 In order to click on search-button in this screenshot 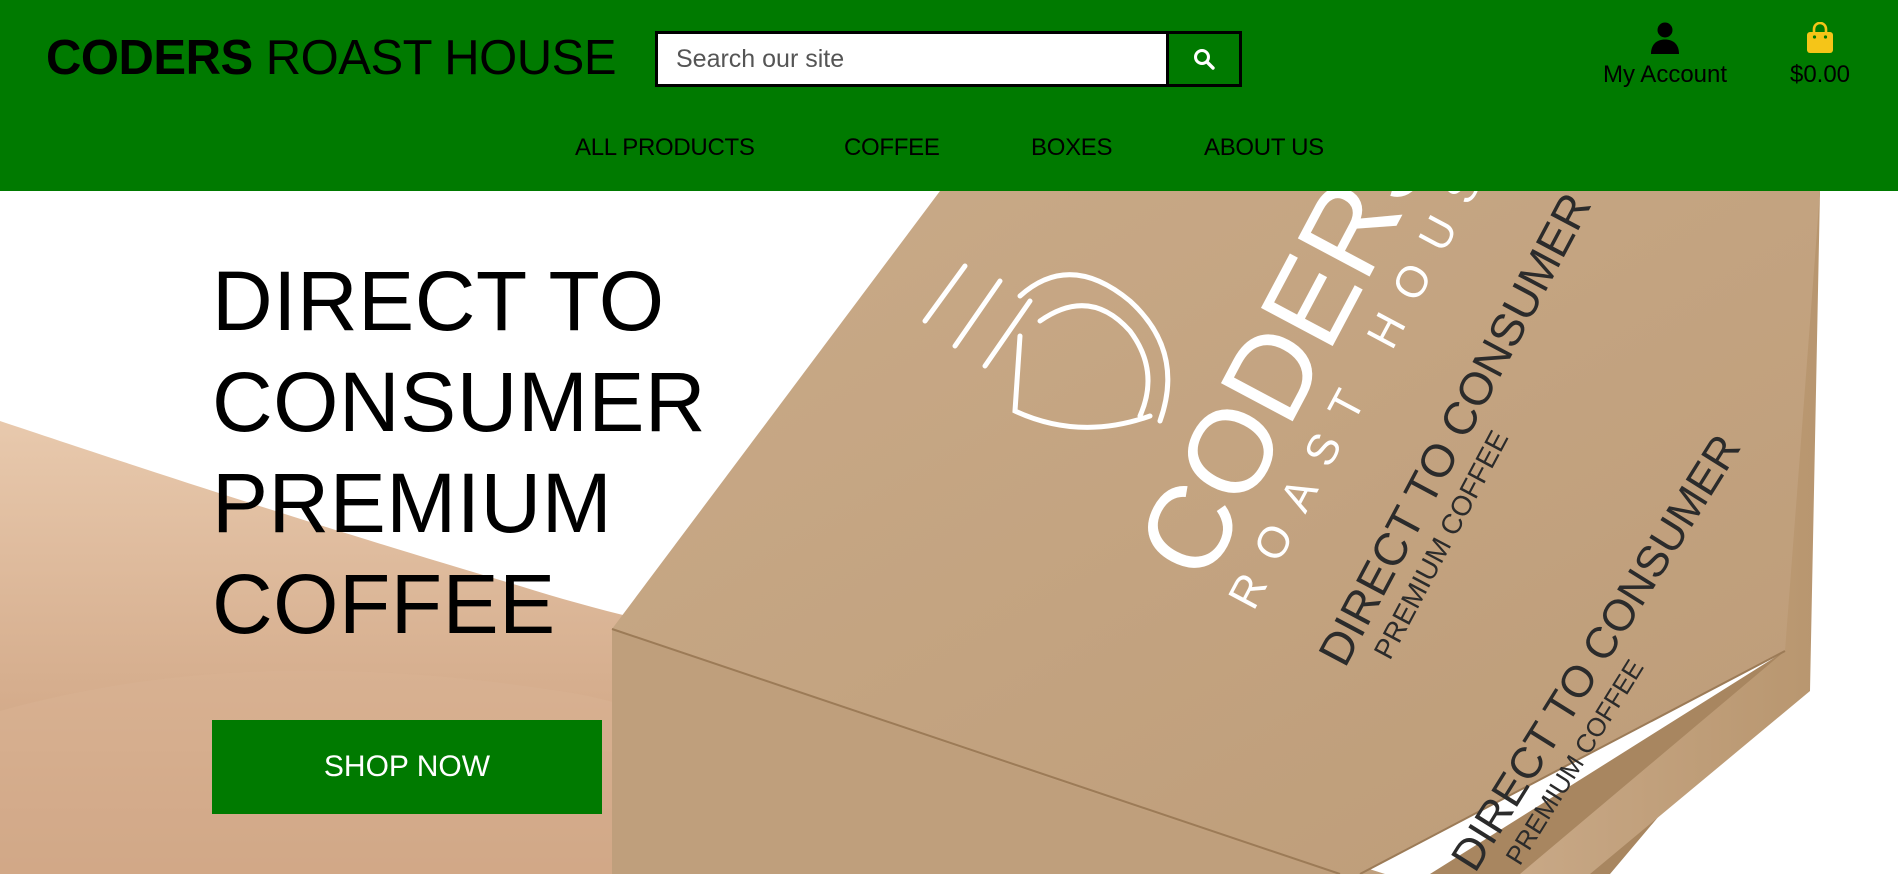, I will do `click(1204, 59)`.